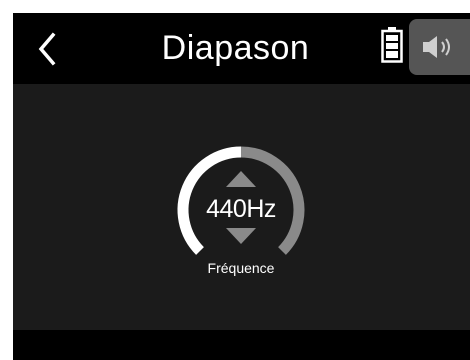 The image size is (470, 360). What do you see at coordinates (392, 45) in the screenshot?
I see `battery-full-icon` at bounding box center [392, 45].